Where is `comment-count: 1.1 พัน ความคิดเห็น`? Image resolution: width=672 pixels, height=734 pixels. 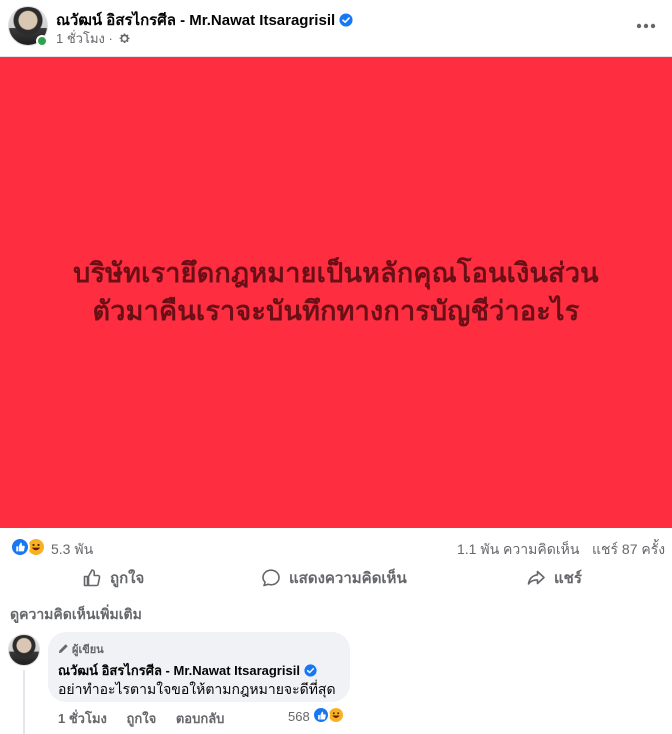
comment-count: 1.1 พัน ความคิดเห็น is located at coordinates (518, 550).